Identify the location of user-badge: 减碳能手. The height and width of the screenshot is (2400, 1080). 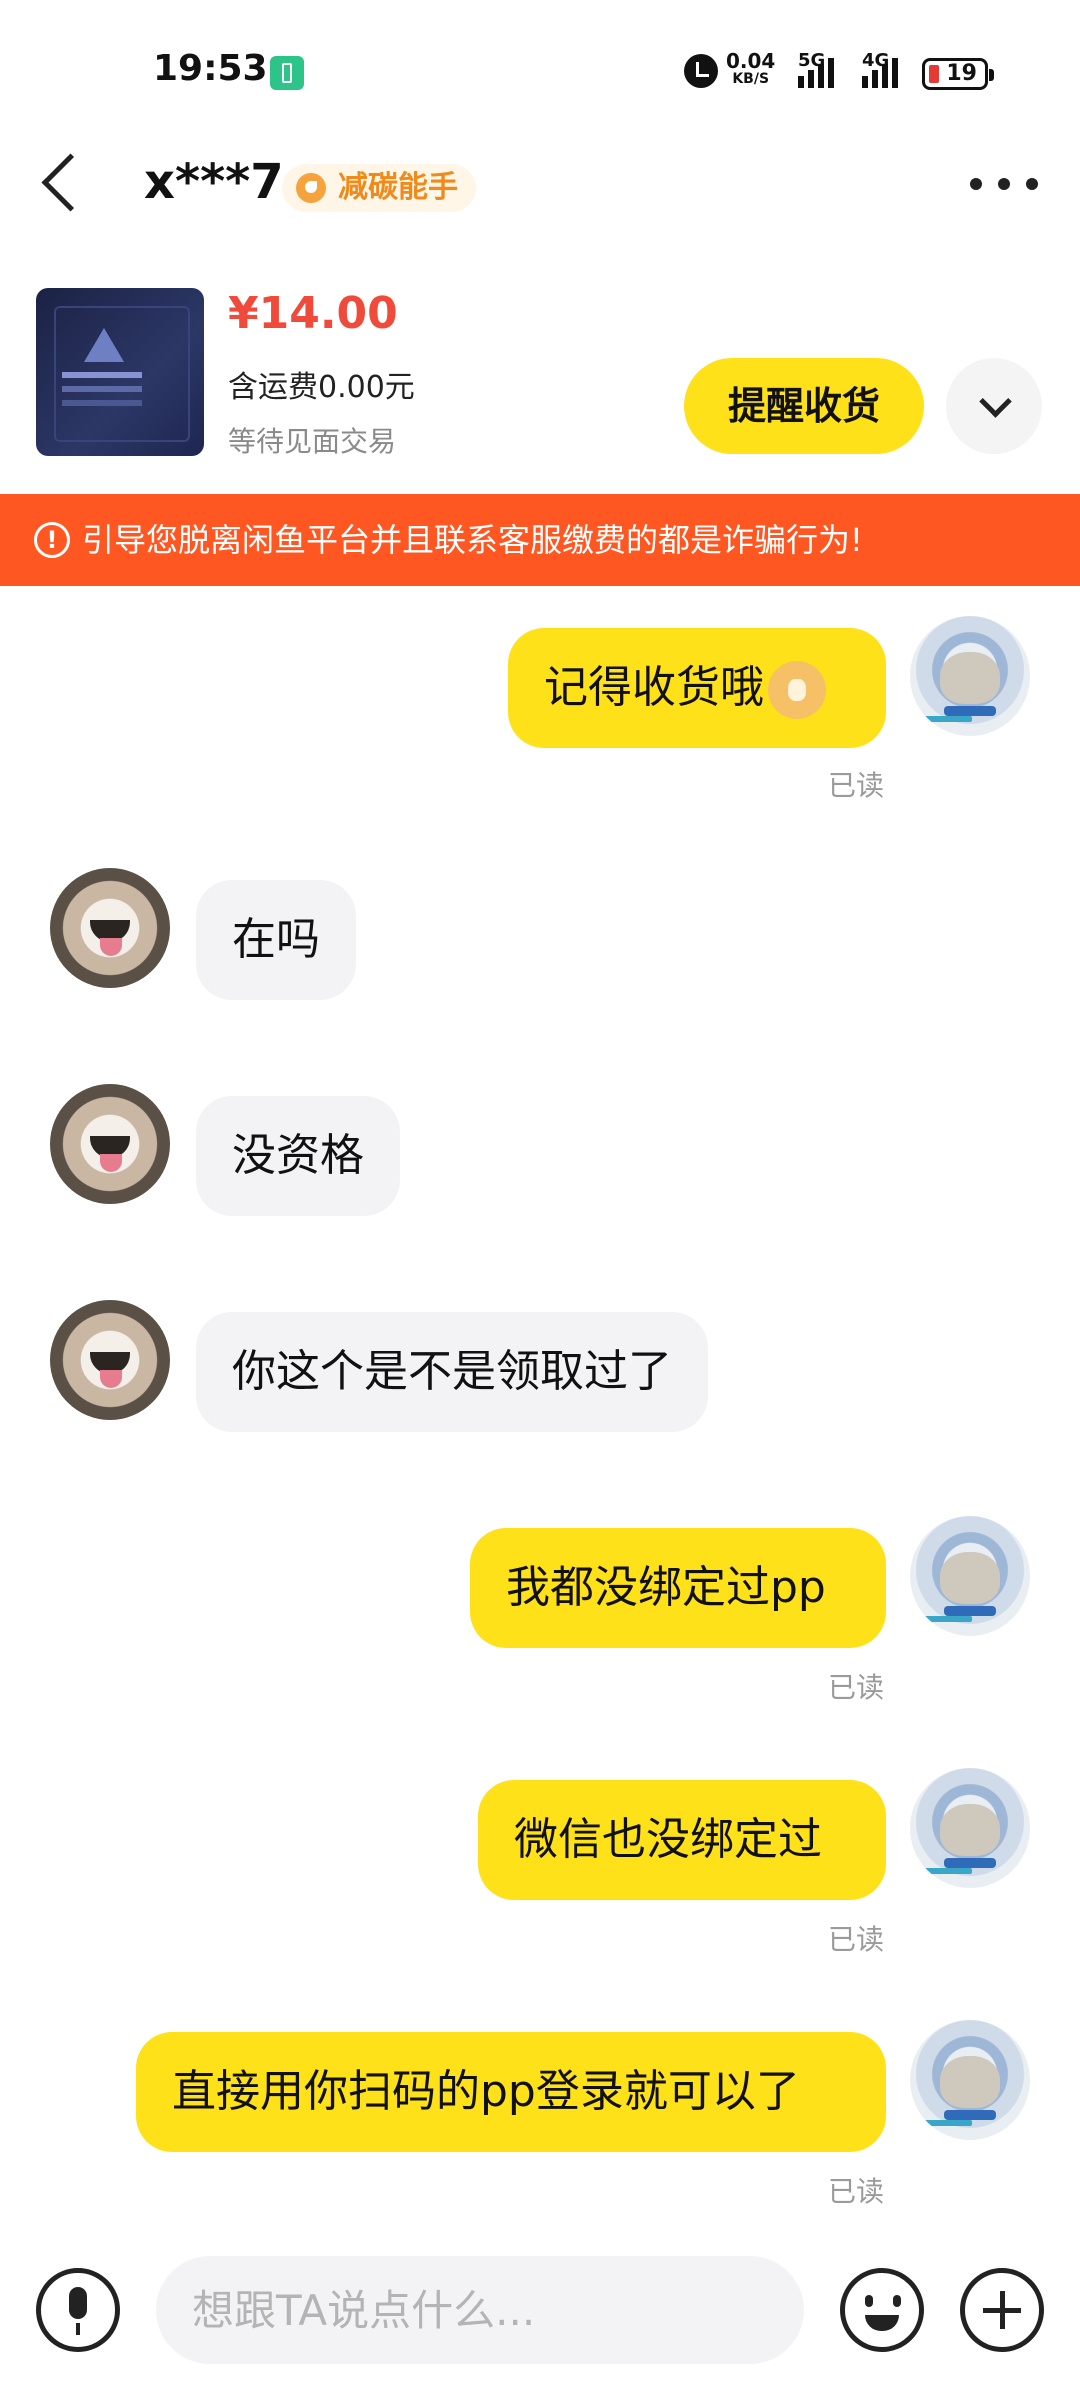
(379, 188).